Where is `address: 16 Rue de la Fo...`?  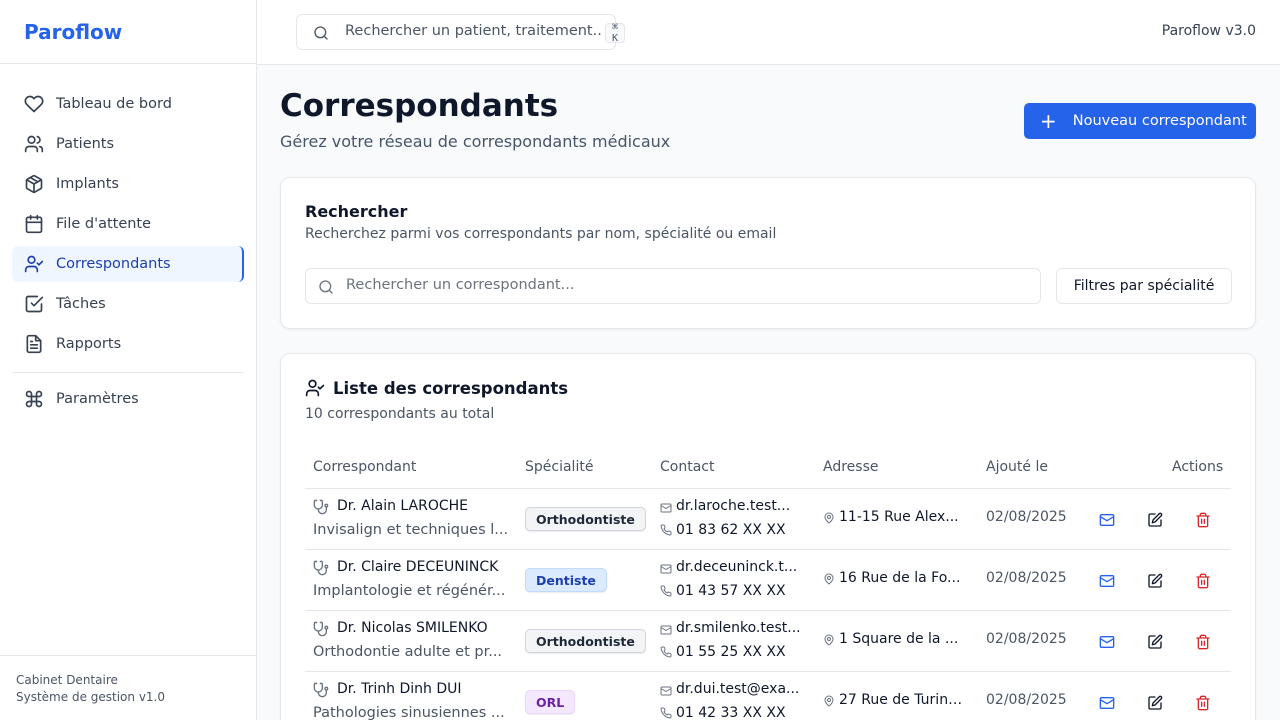 address: 16 Rue de la Fo... is located at coordinates (900, 578).